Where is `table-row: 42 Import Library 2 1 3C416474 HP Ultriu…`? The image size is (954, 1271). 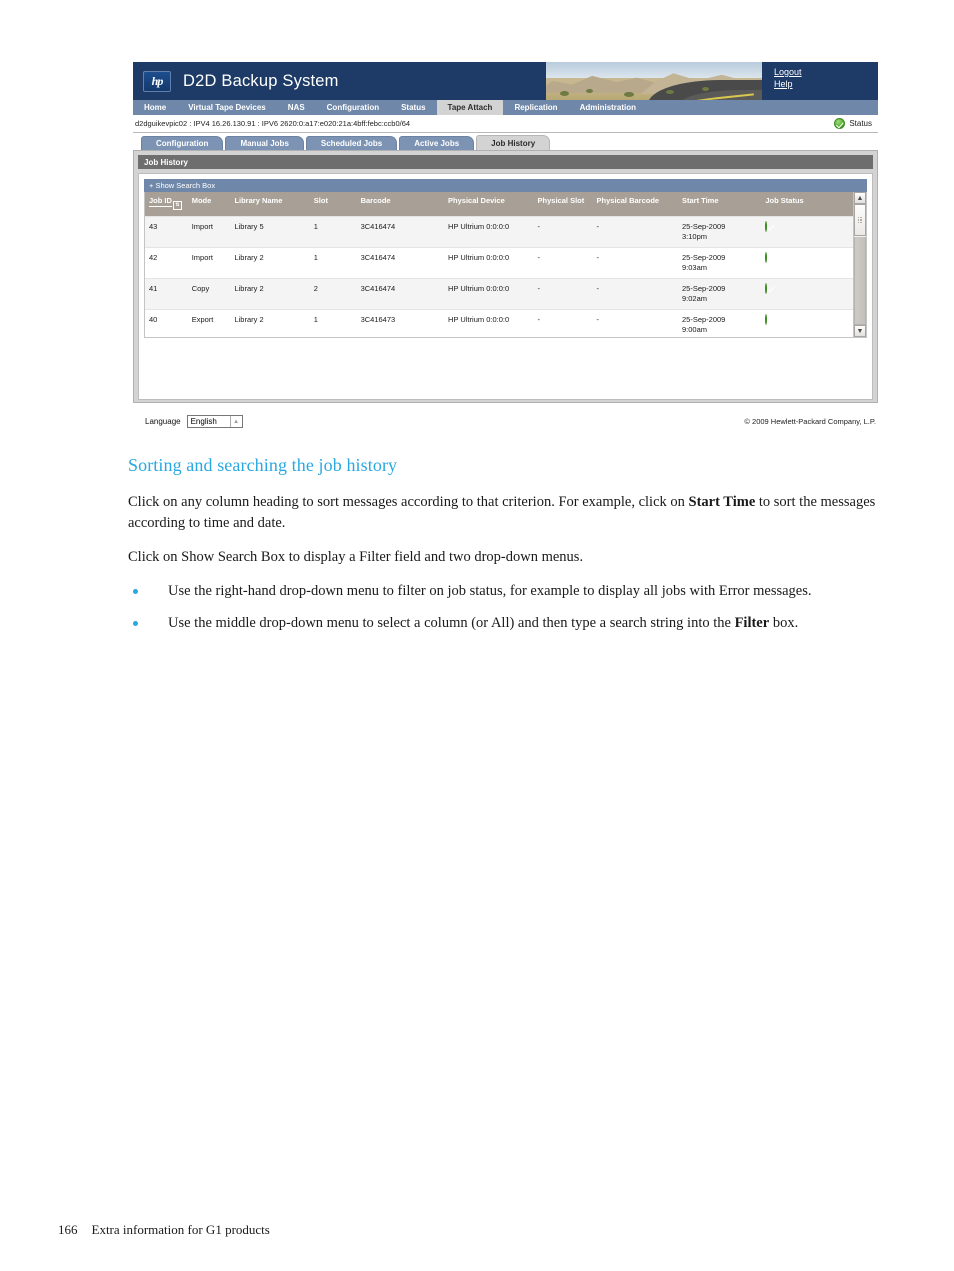 table-row: 42 Import Library 2 1 3C416474 HP Ultriu… is located at coordinates (499, 262).